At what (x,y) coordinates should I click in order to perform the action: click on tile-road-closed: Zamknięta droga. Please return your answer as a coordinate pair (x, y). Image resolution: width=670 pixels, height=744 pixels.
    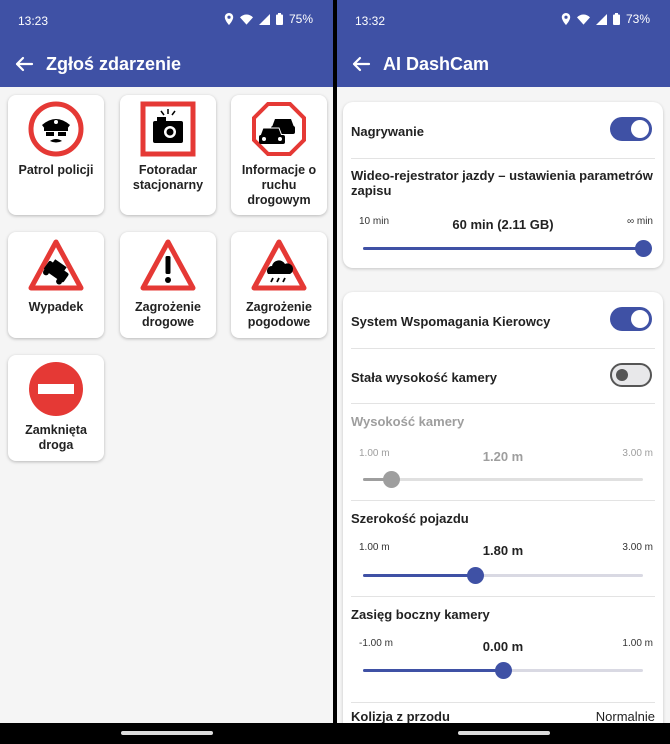
    Looking at the image, I should click on (56, 408).